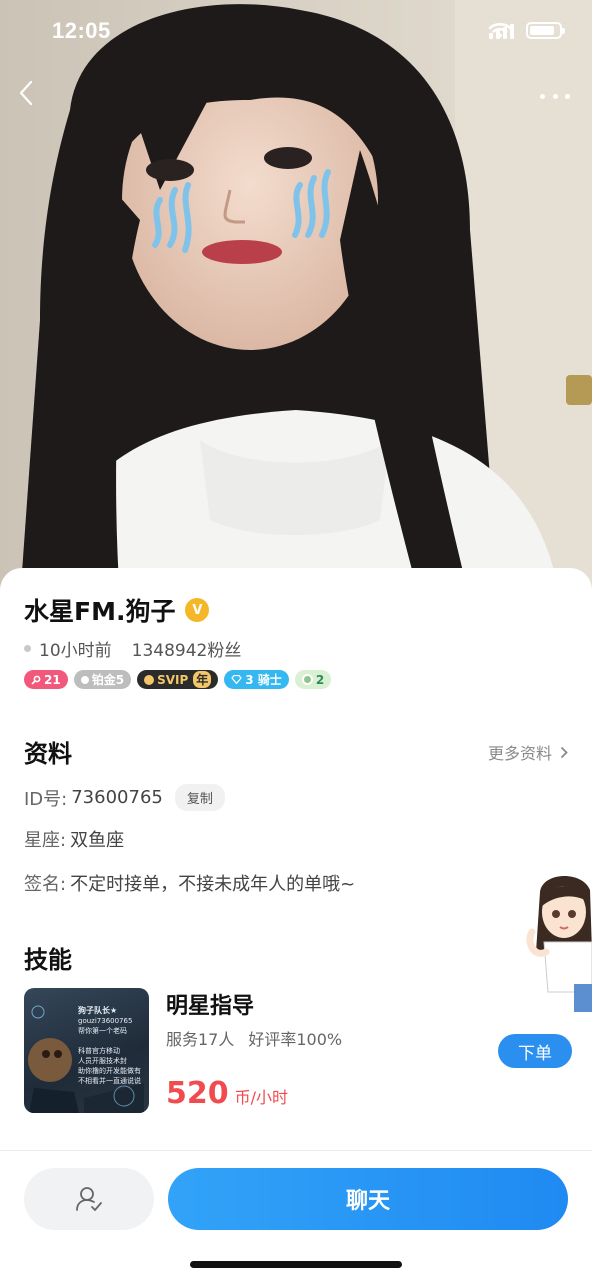 The image size is (592, 1280). I want to click on status-bar: 12:05, so click(296, 33).